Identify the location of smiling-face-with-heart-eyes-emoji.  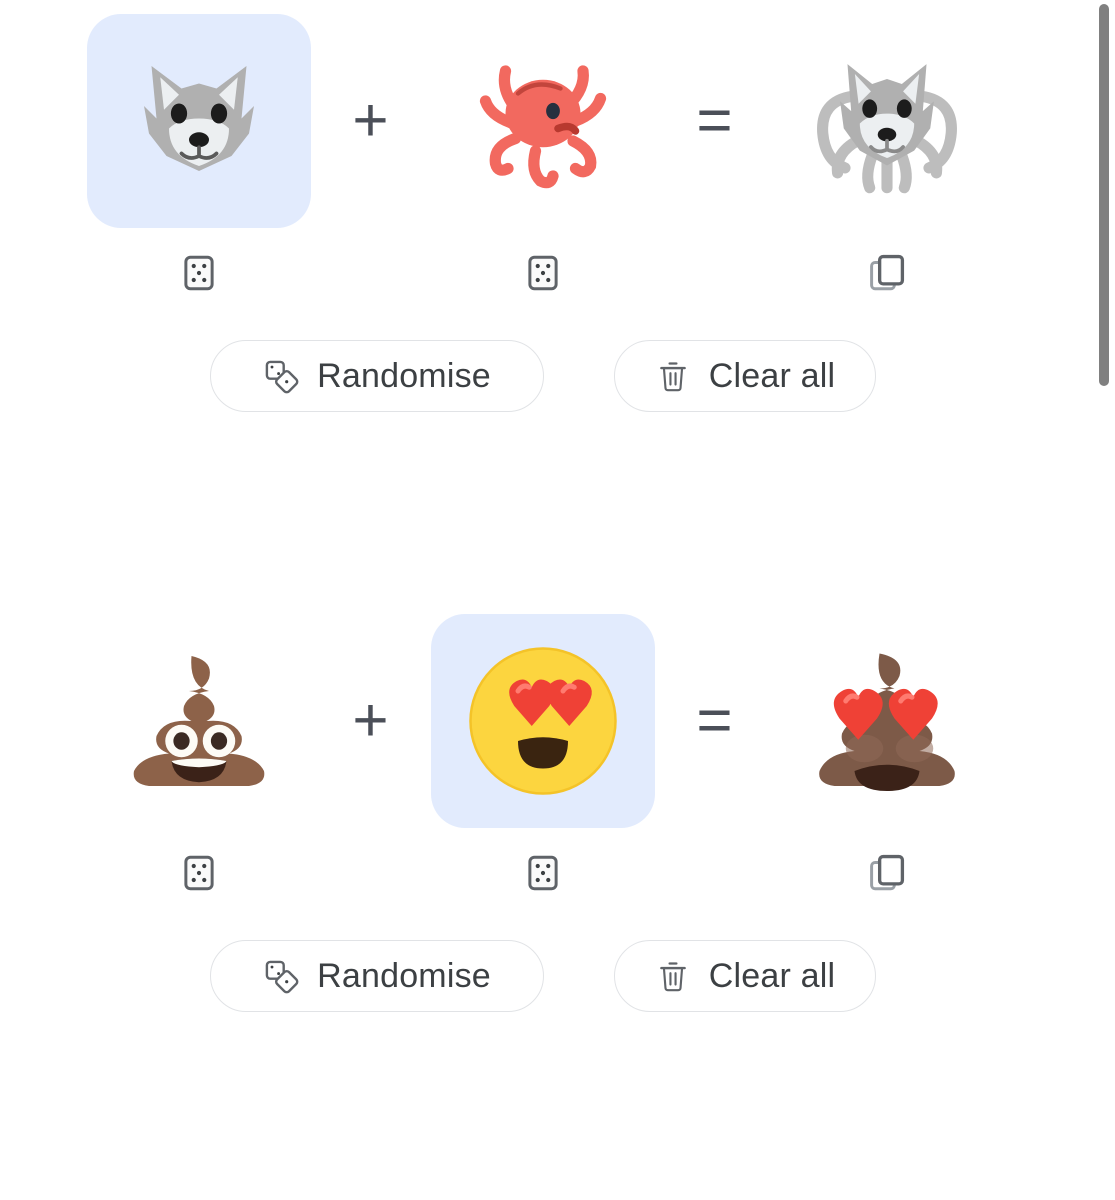
(543, 721).